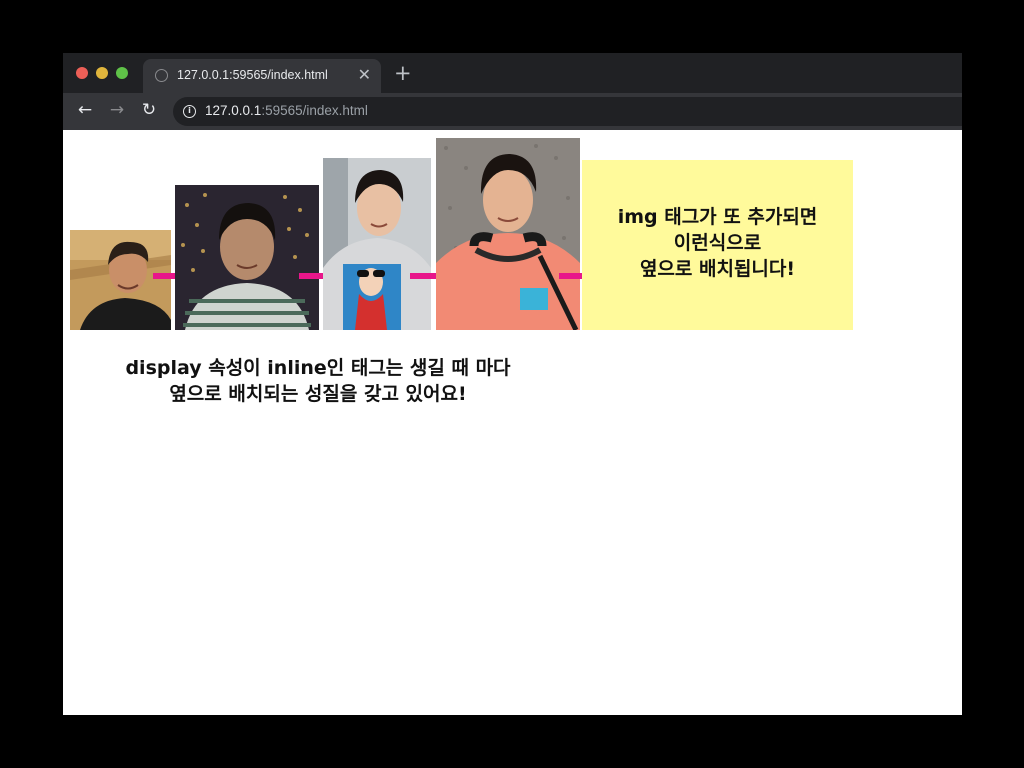 The height and width of the screenshot is (768, 1024). I want to click on tab-close-icon: ✕, so click(364, 74).